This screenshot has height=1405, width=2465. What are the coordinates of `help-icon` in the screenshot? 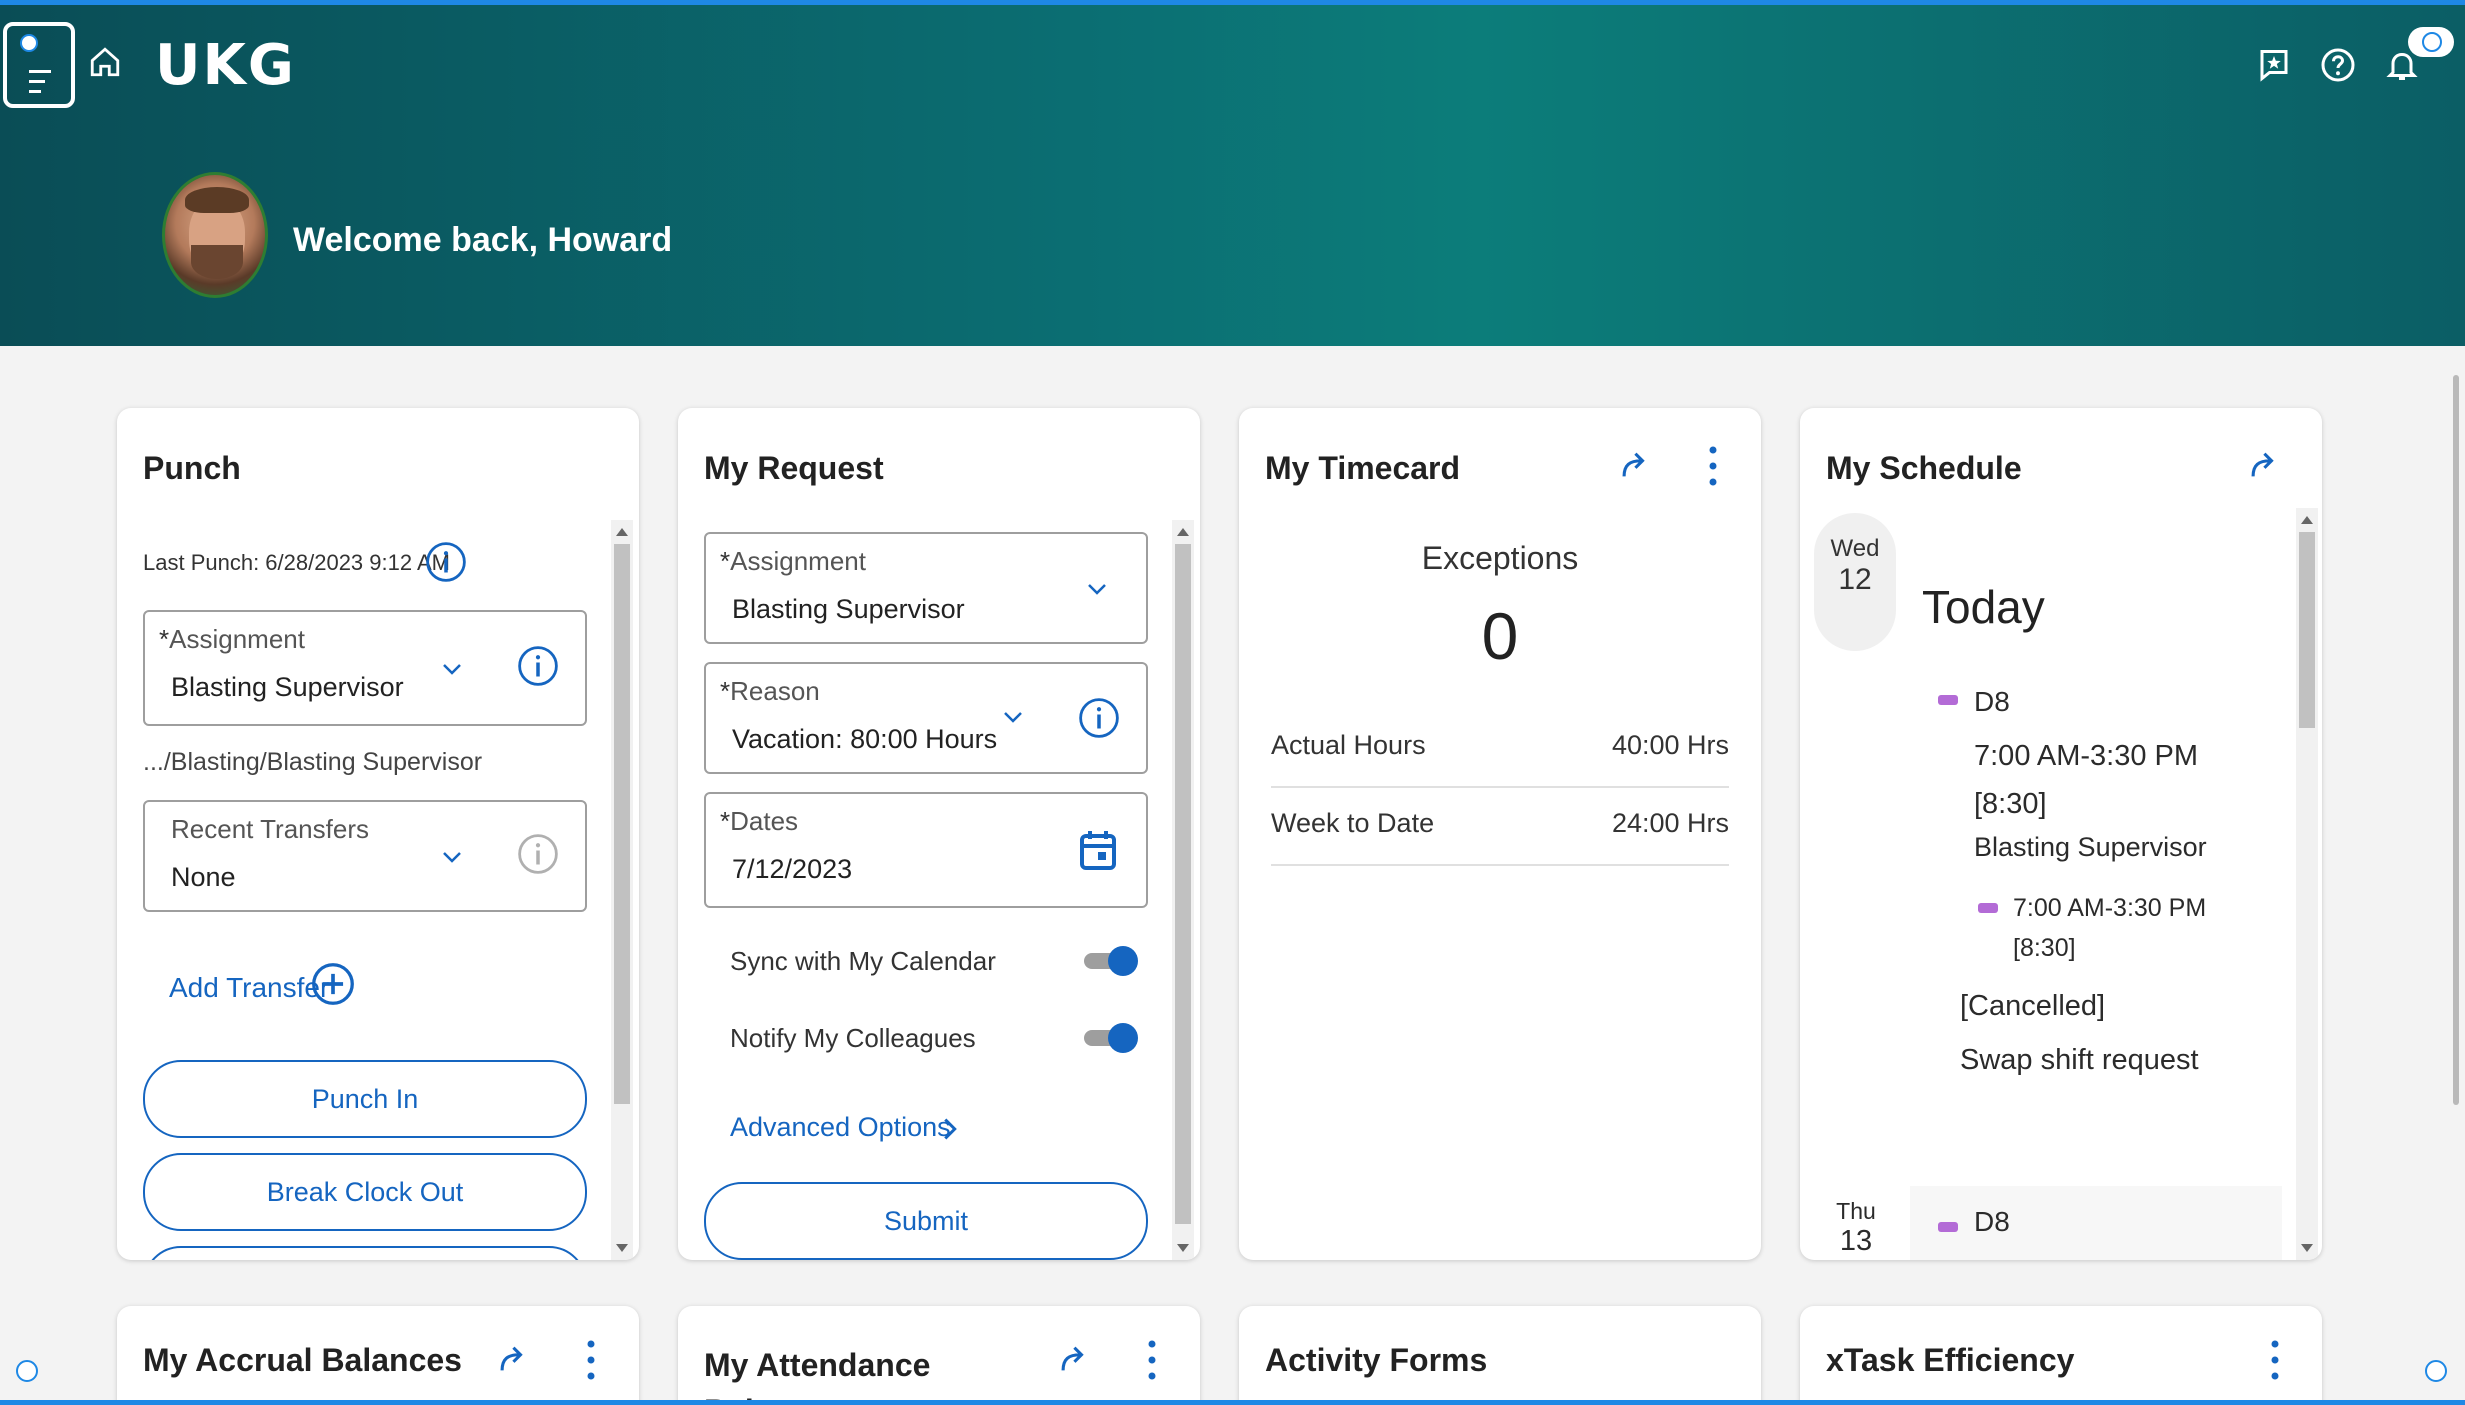 It's located at (2338, 65).